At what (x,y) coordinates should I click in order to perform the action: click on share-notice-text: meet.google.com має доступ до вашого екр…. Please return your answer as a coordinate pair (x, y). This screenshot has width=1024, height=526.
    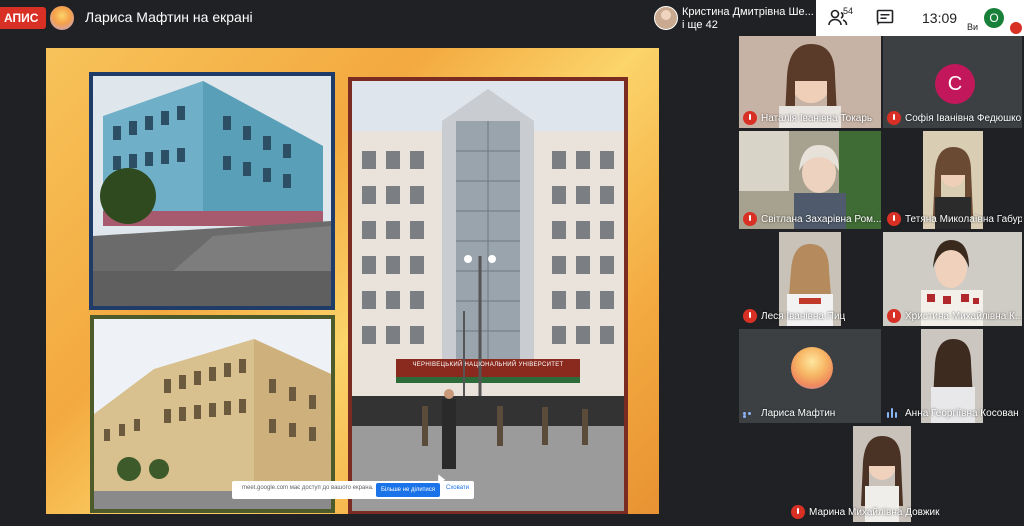
    Looking at the image, I should click on (308, 488).